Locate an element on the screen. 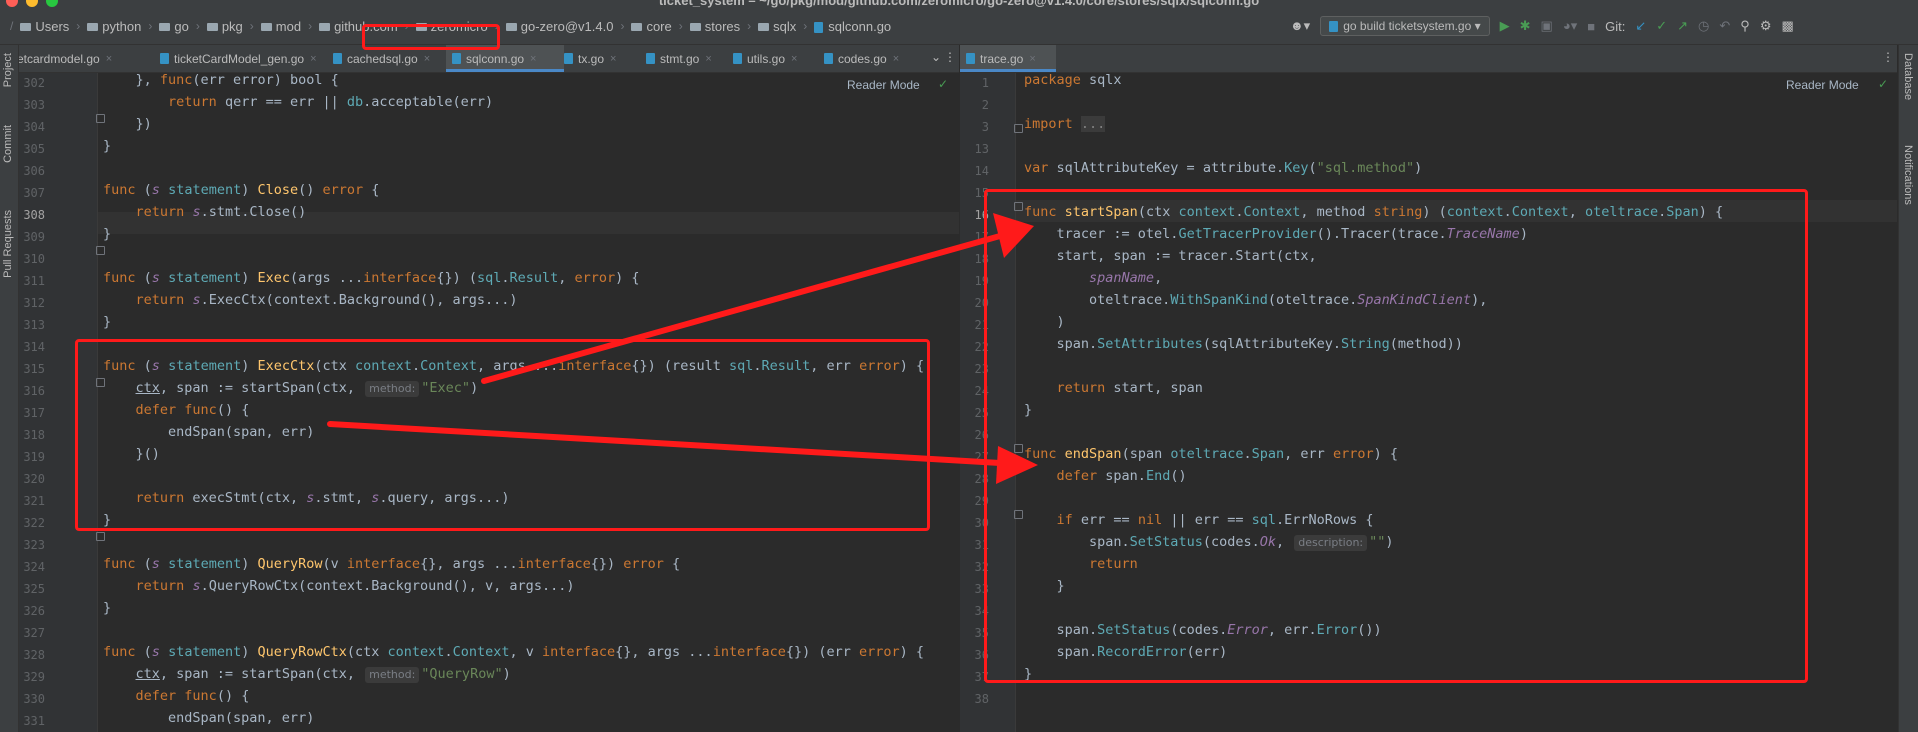 The width and height of the screenshot is (1918, 732). code-line: return qerr == err || db.acceptable(err) is located at coordinates (298, 105).